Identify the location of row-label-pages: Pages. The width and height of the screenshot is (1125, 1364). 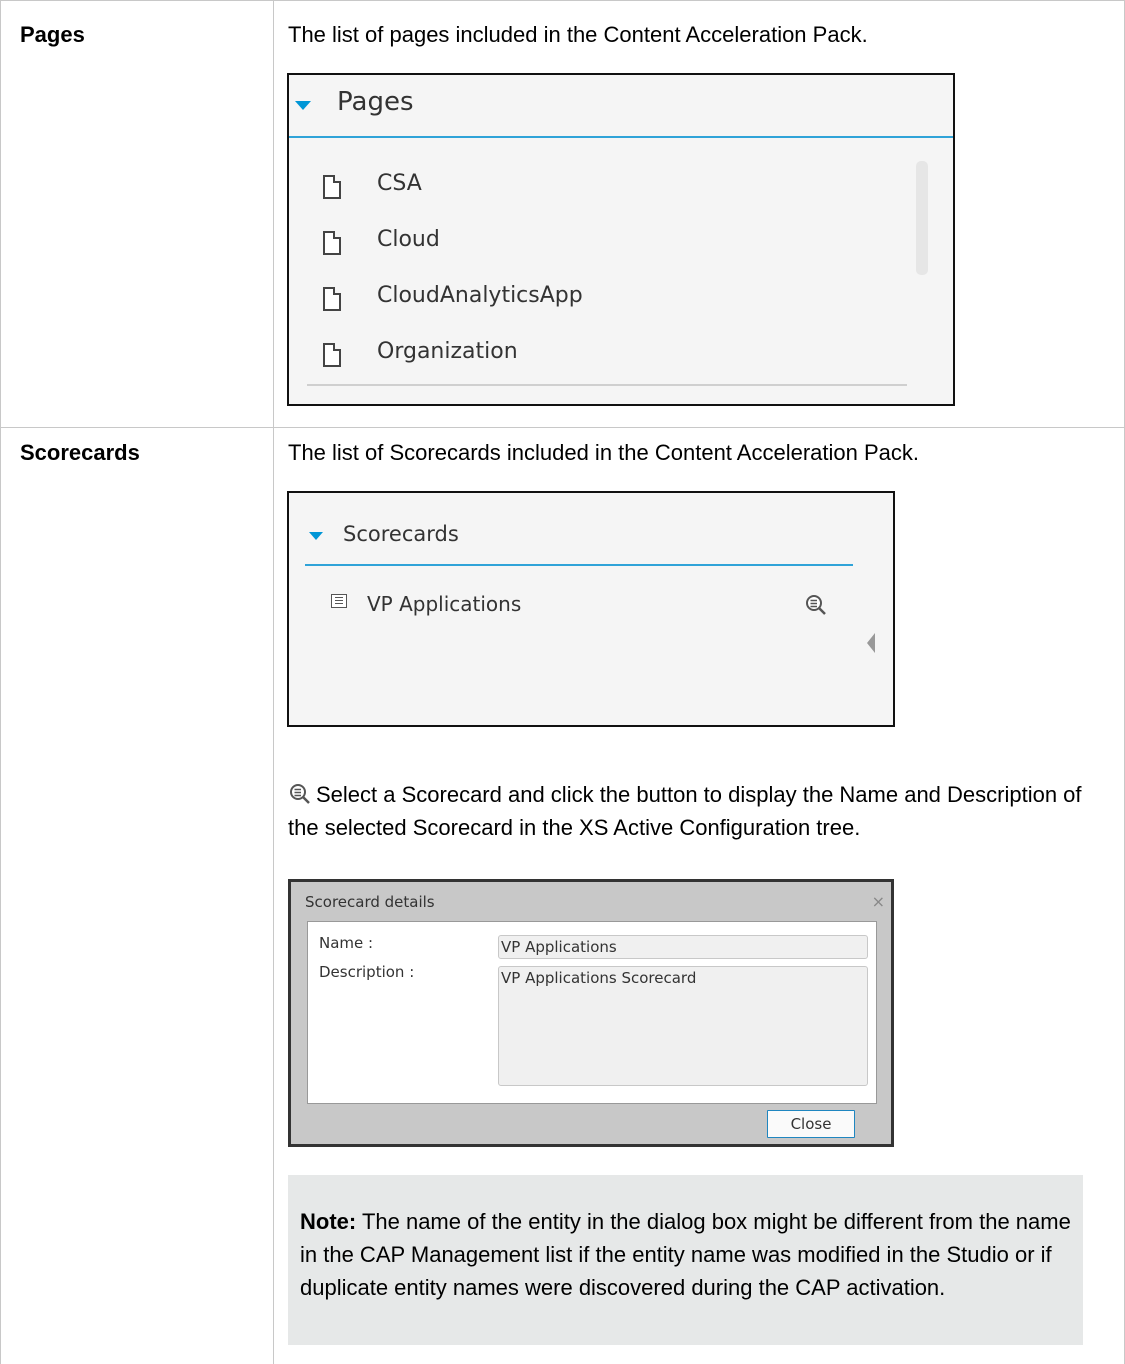
(52, 34).